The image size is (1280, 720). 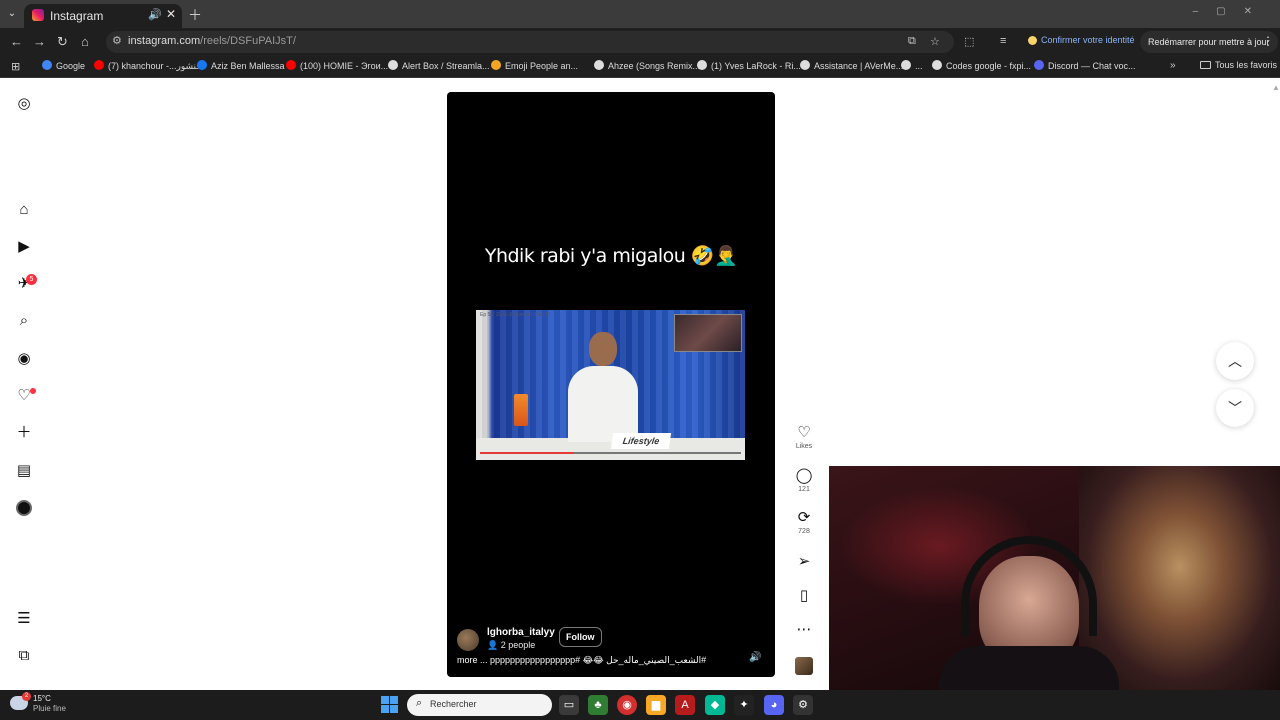 What do you see at coordinates (1081, 40) in the screenshot?
I see `confirm-identity-button: Confirmer votre identité` at bounding box center [1081, 40].